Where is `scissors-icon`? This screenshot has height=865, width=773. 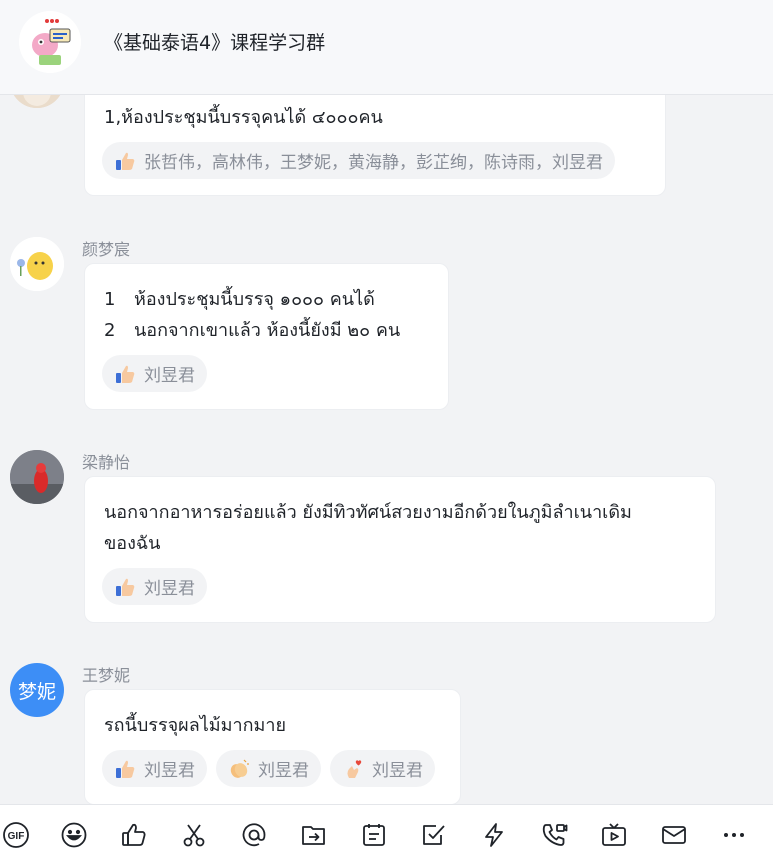 scissors-icon is located at coordinates (194, 835).